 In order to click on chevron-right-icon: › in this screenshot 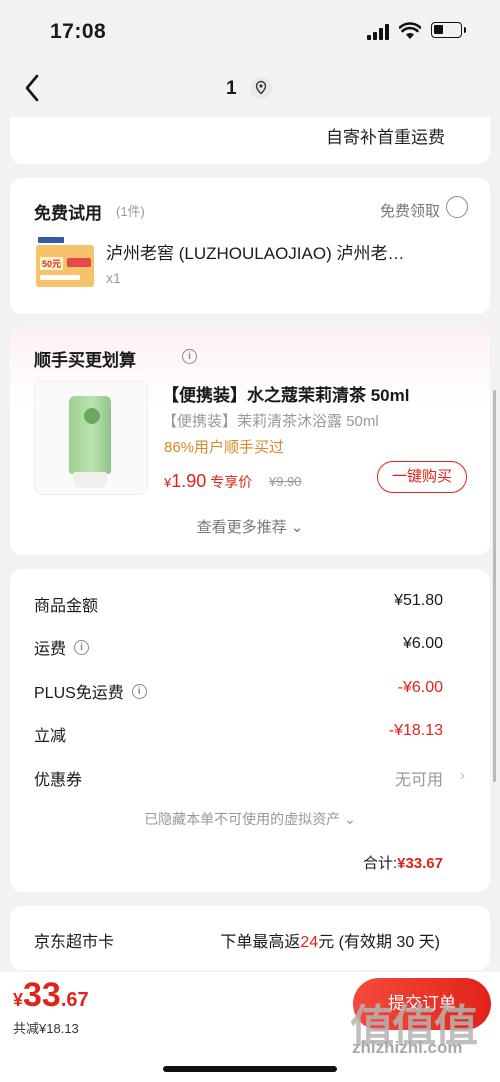, I will do `click(462, 775)`.